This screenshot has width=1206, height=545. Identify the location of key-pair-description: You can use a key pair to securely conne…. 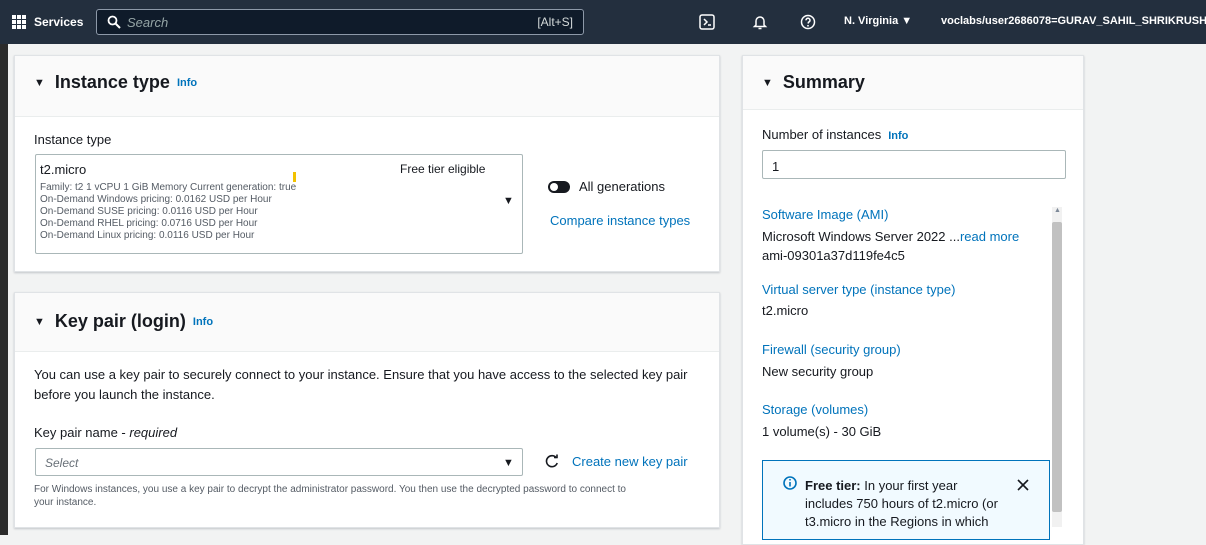
(361, 374).